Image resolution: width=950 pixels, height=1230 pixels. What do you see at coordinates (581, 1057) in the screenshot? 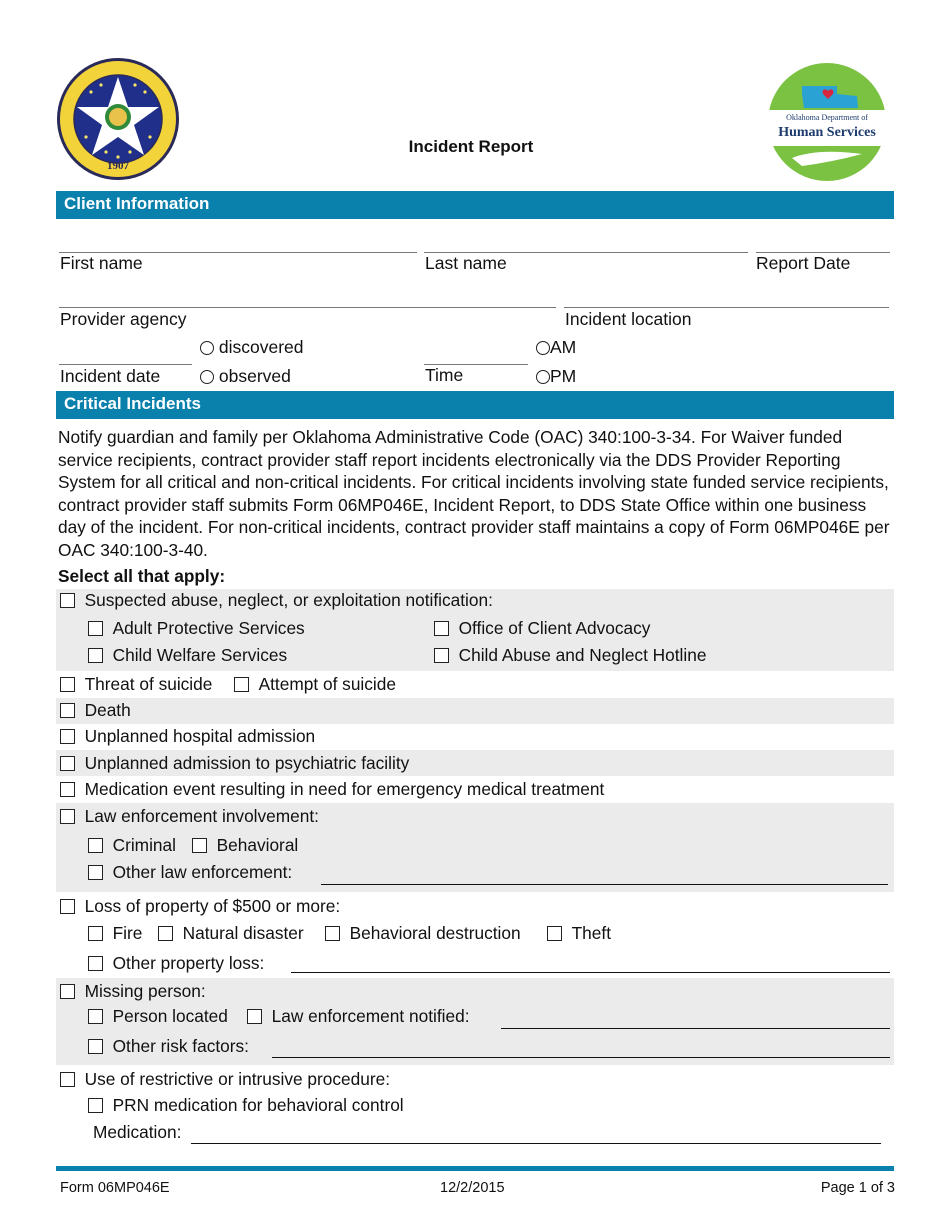
I see `other-risk-factors-input` at bounding box center [581, 1057].